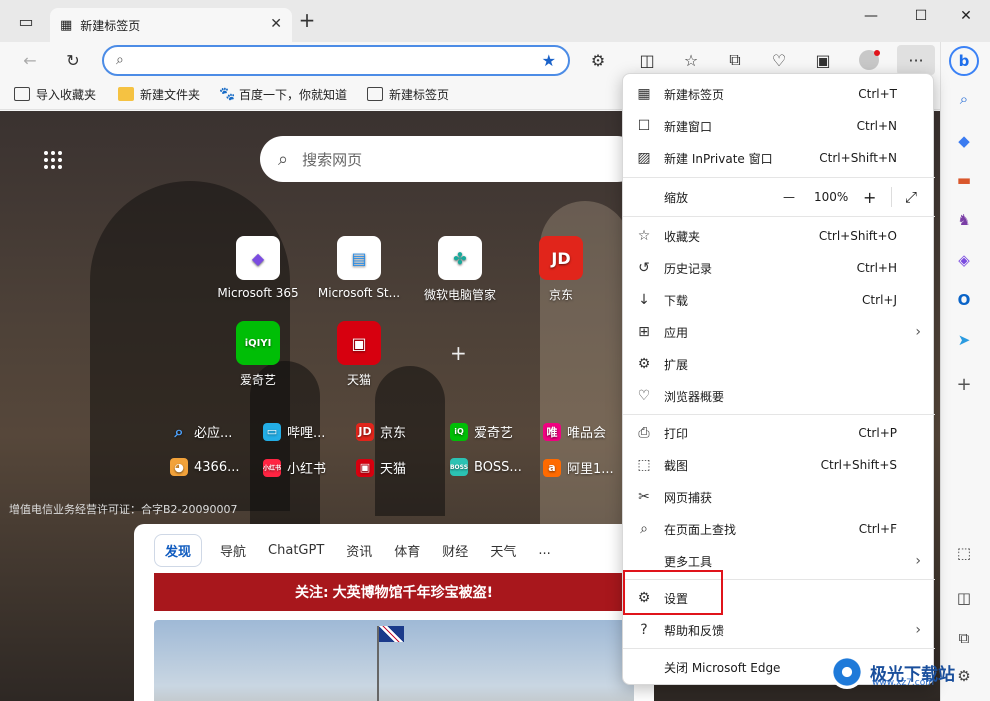  I want to click on tile-microsoft-365: ◆ Microsoft 365, so click(258, 268).